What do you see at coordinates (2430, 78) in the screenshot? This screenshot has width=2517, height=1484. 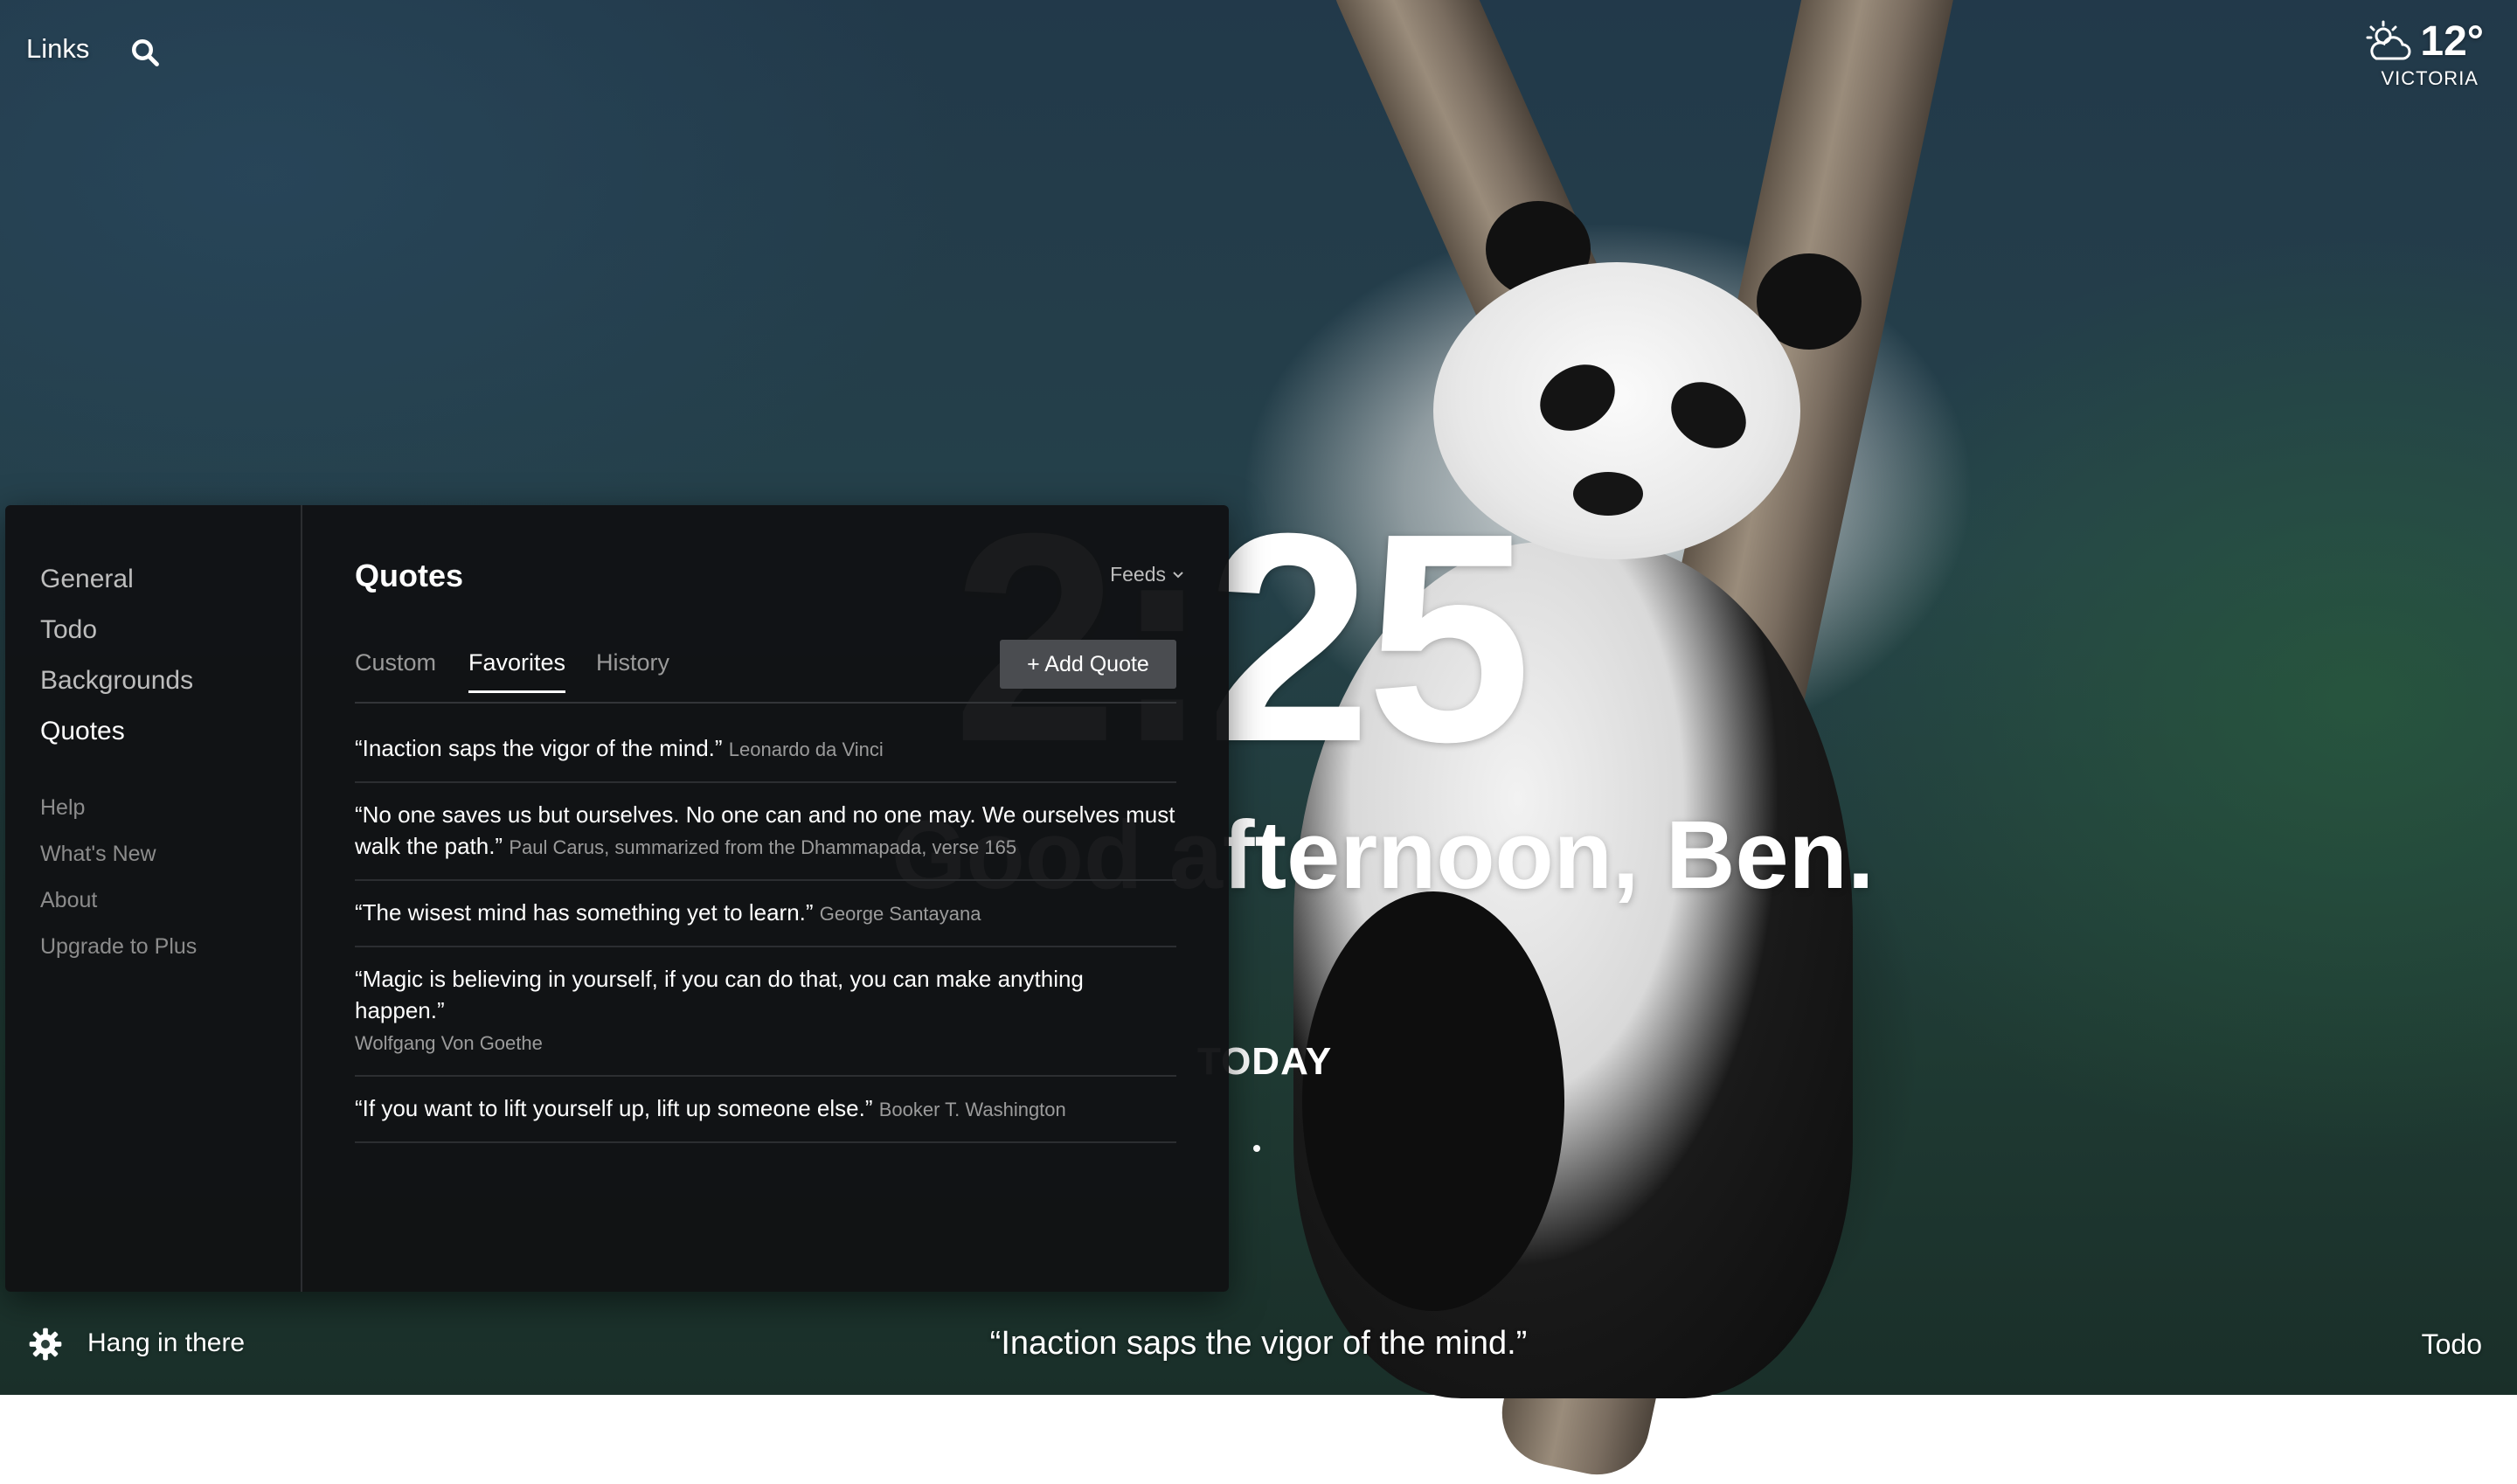 I see `weather-location: VICTORIA` at bounding box center [2430, 78].